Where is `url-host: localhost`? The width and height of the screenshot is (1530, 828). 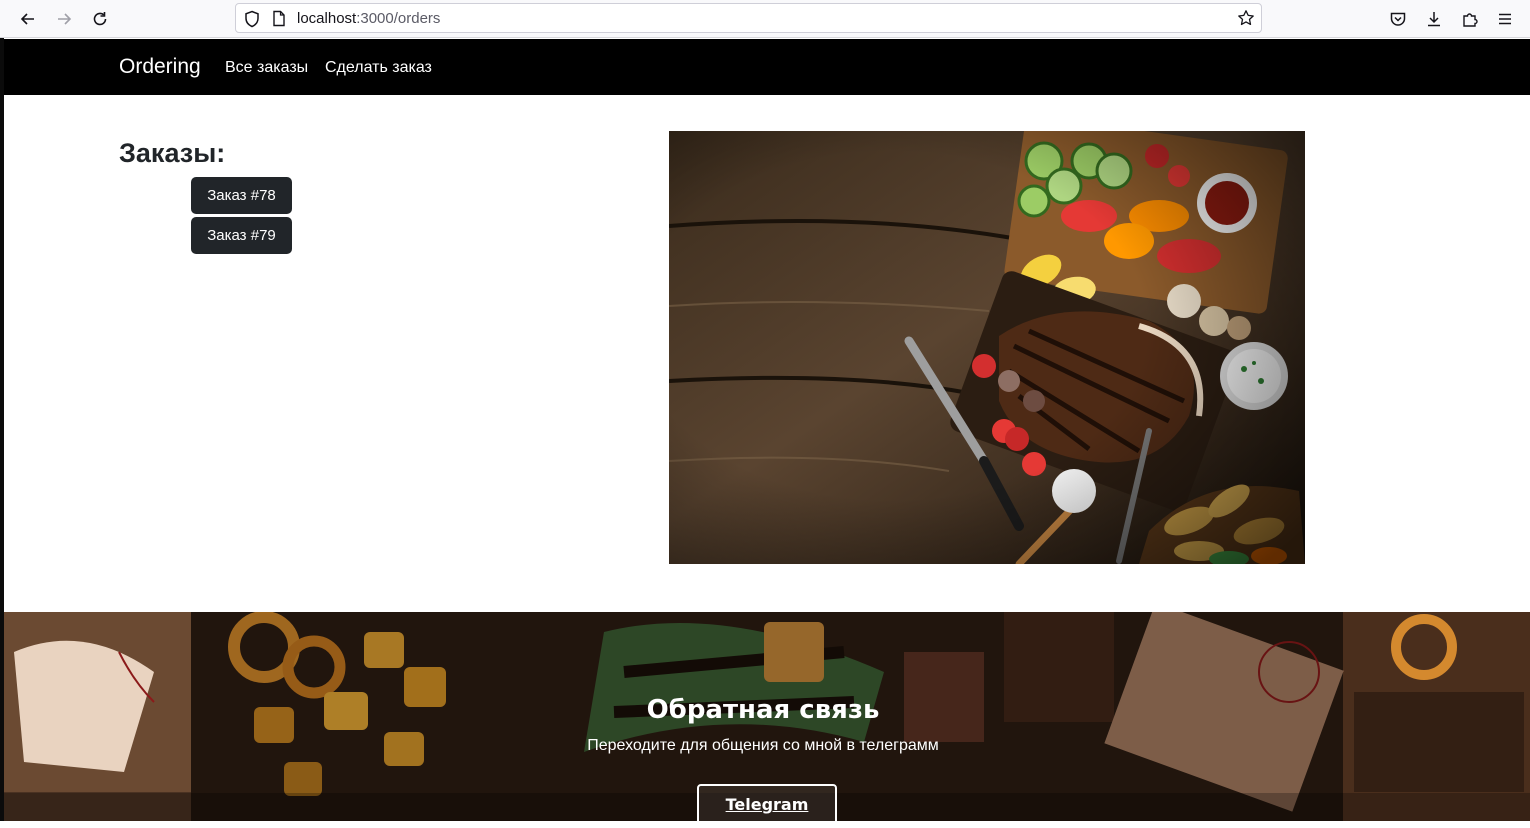
url-host: localhost is located at coordinates (327, 18).